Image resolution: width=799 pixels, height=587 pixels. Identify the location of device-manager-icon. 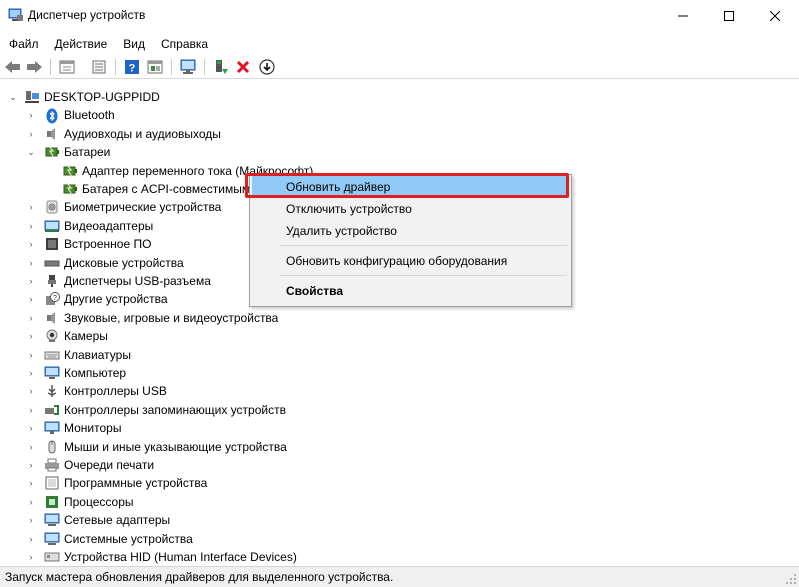
(16, 15).